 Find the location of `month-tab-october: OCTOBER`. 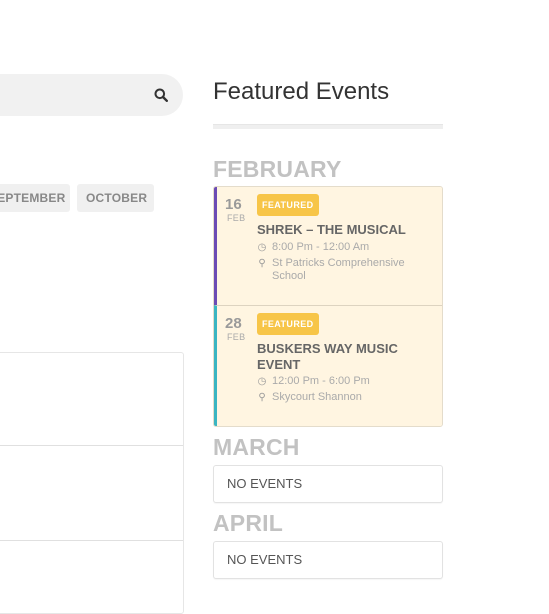

month-tab-october: OCTOBER is located at coordinates (115, 198).